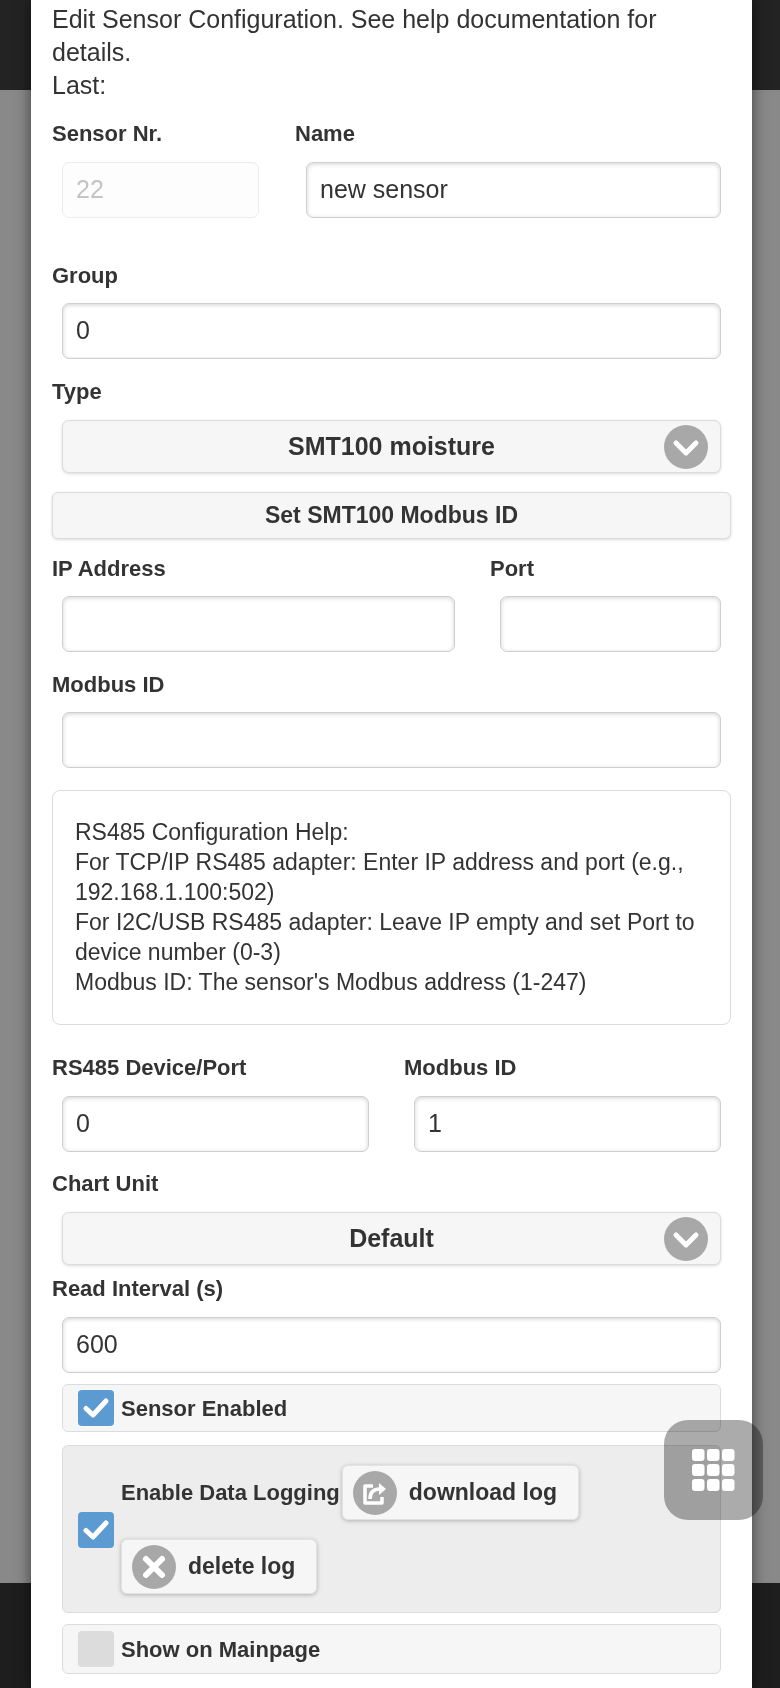  Describe the element at coordinates (77, 392) in the screenshot. I see `field-label: Type` at that location.